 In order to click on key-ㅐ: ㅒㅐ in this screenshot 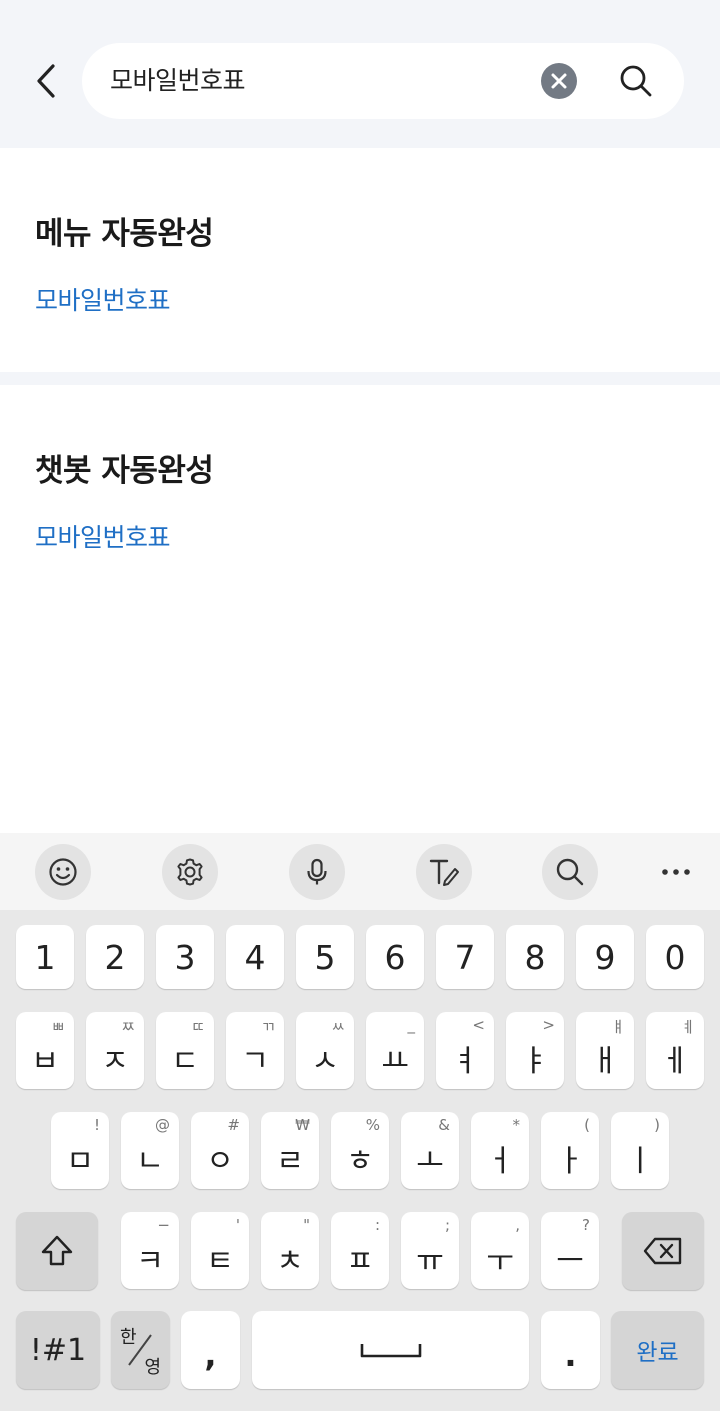, I will do `click(605, 1050)`.